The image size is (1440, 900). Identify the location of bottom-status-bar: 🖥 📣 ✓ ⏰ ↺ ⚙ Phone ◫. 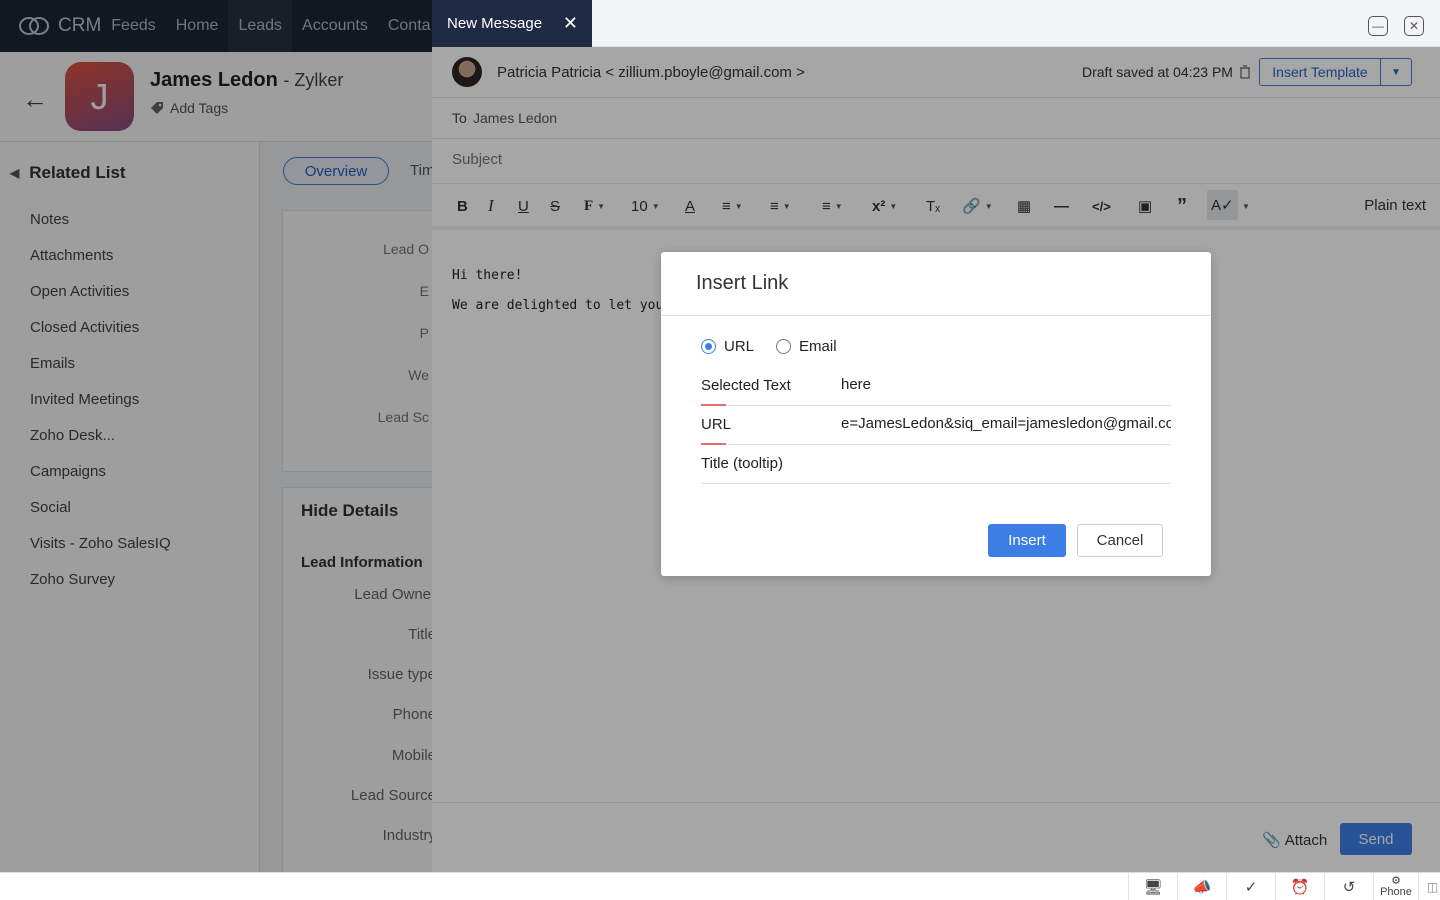
(720, 886).